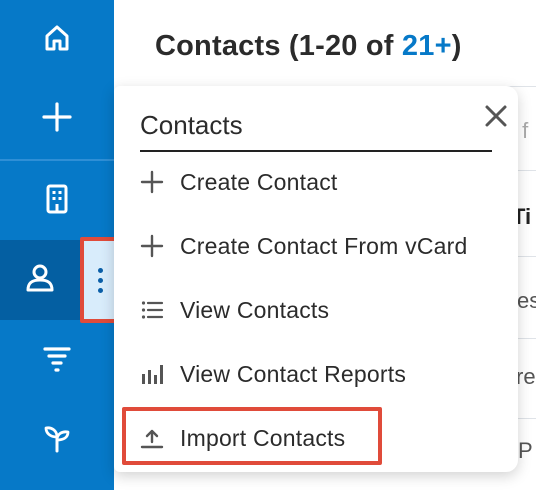 This screenshot has height=490, width=536. What do you see at coordinates (278, 46) in the screenshot?
I see `page-title-prefix: Contacts (1-20 of` at bounding box center [278, 46].